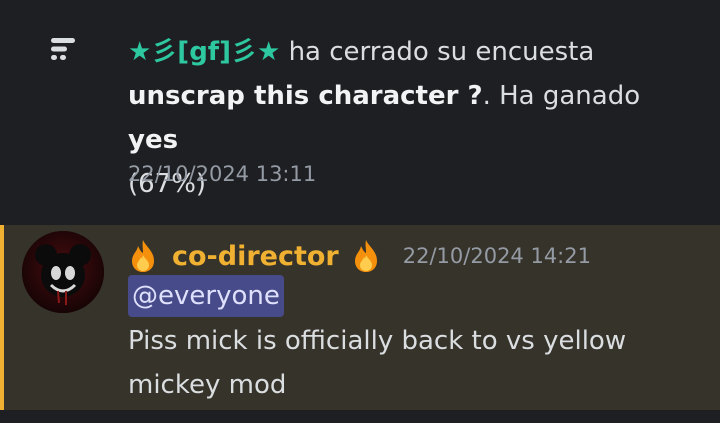 The width and height of the screenshot is (720, 423). I want to click on divider, so click(360, 416).